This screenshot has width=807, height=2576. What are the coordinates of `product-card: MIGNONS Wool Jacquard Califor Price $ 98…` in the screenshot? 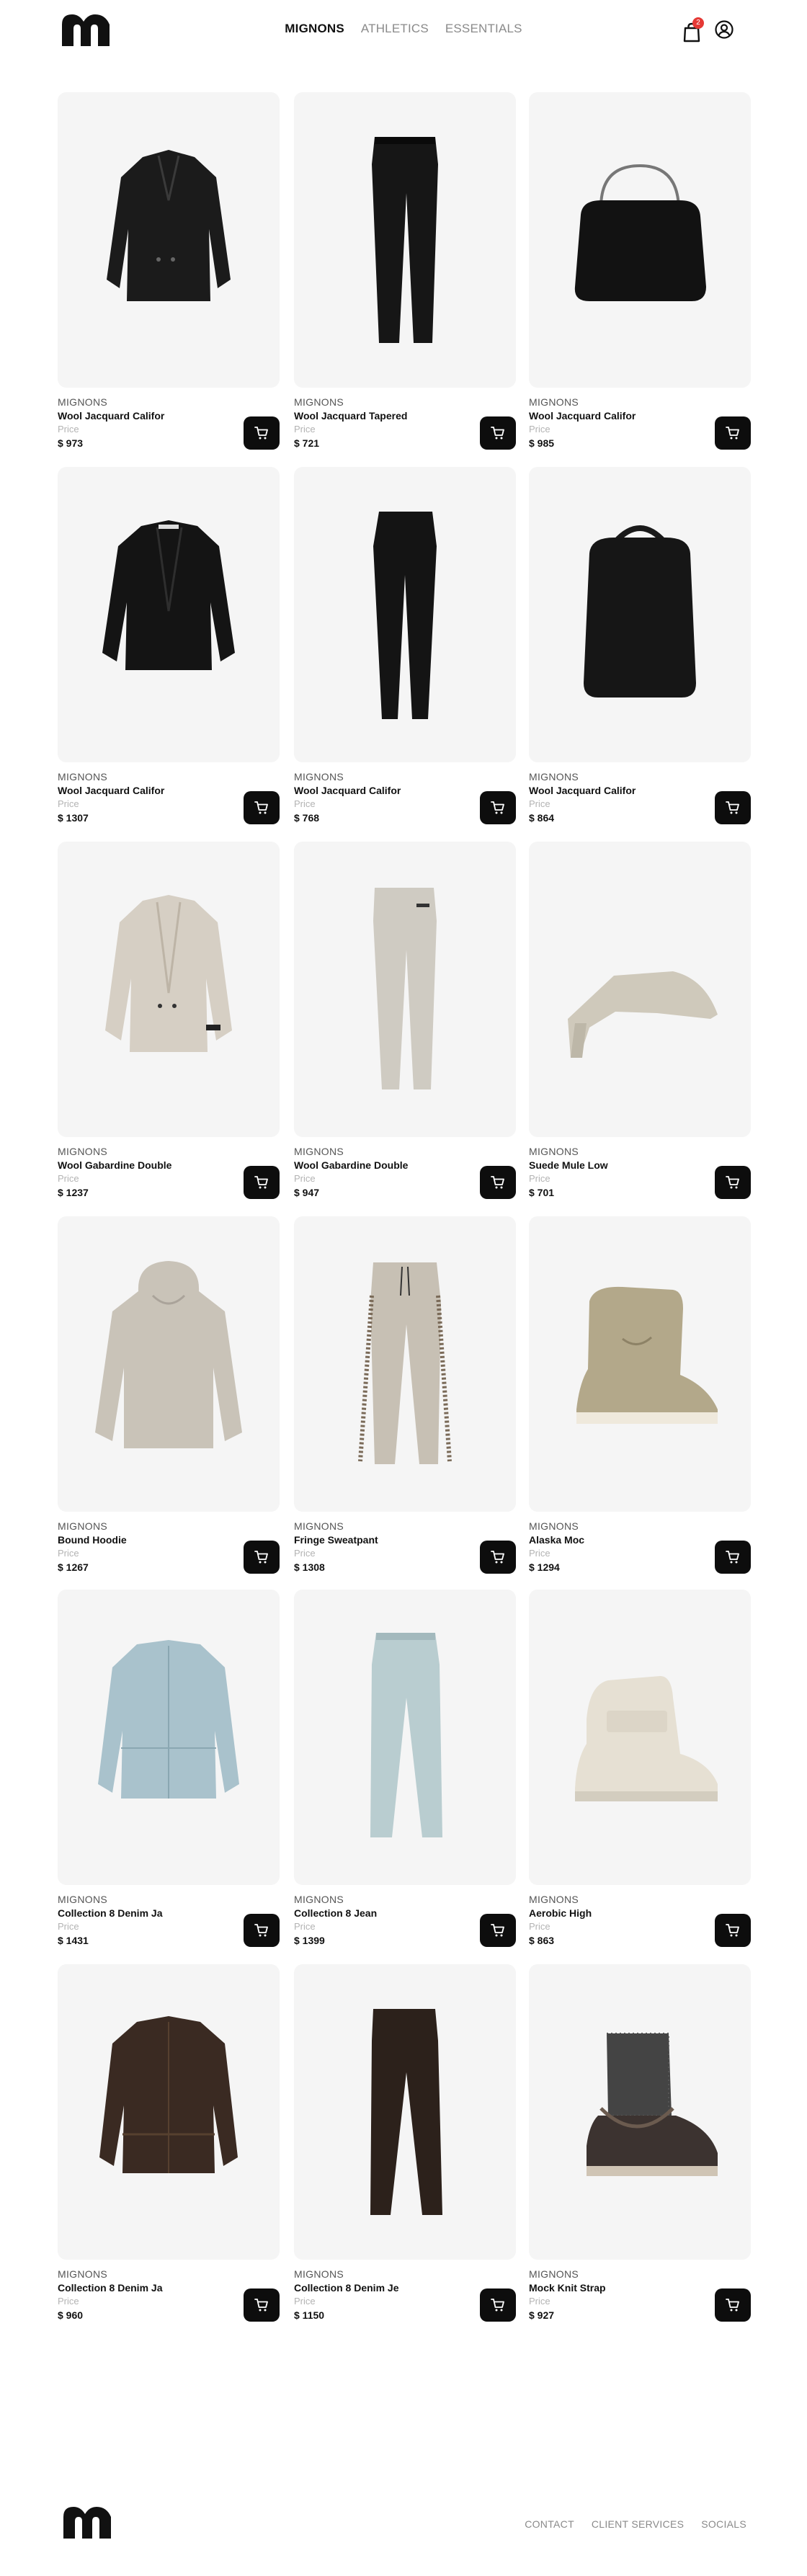 It's located at (640, 272).